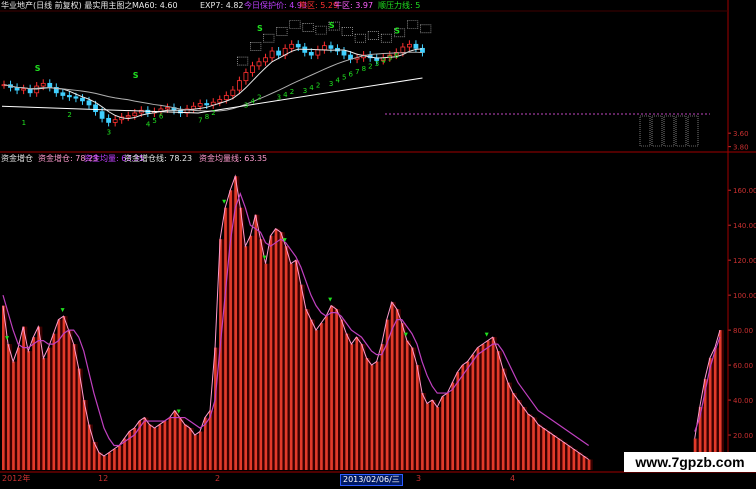 The width and height of the screenshot is (756, 489). I want to click on indicator-tick-label: 160.00, so click(744, 191).